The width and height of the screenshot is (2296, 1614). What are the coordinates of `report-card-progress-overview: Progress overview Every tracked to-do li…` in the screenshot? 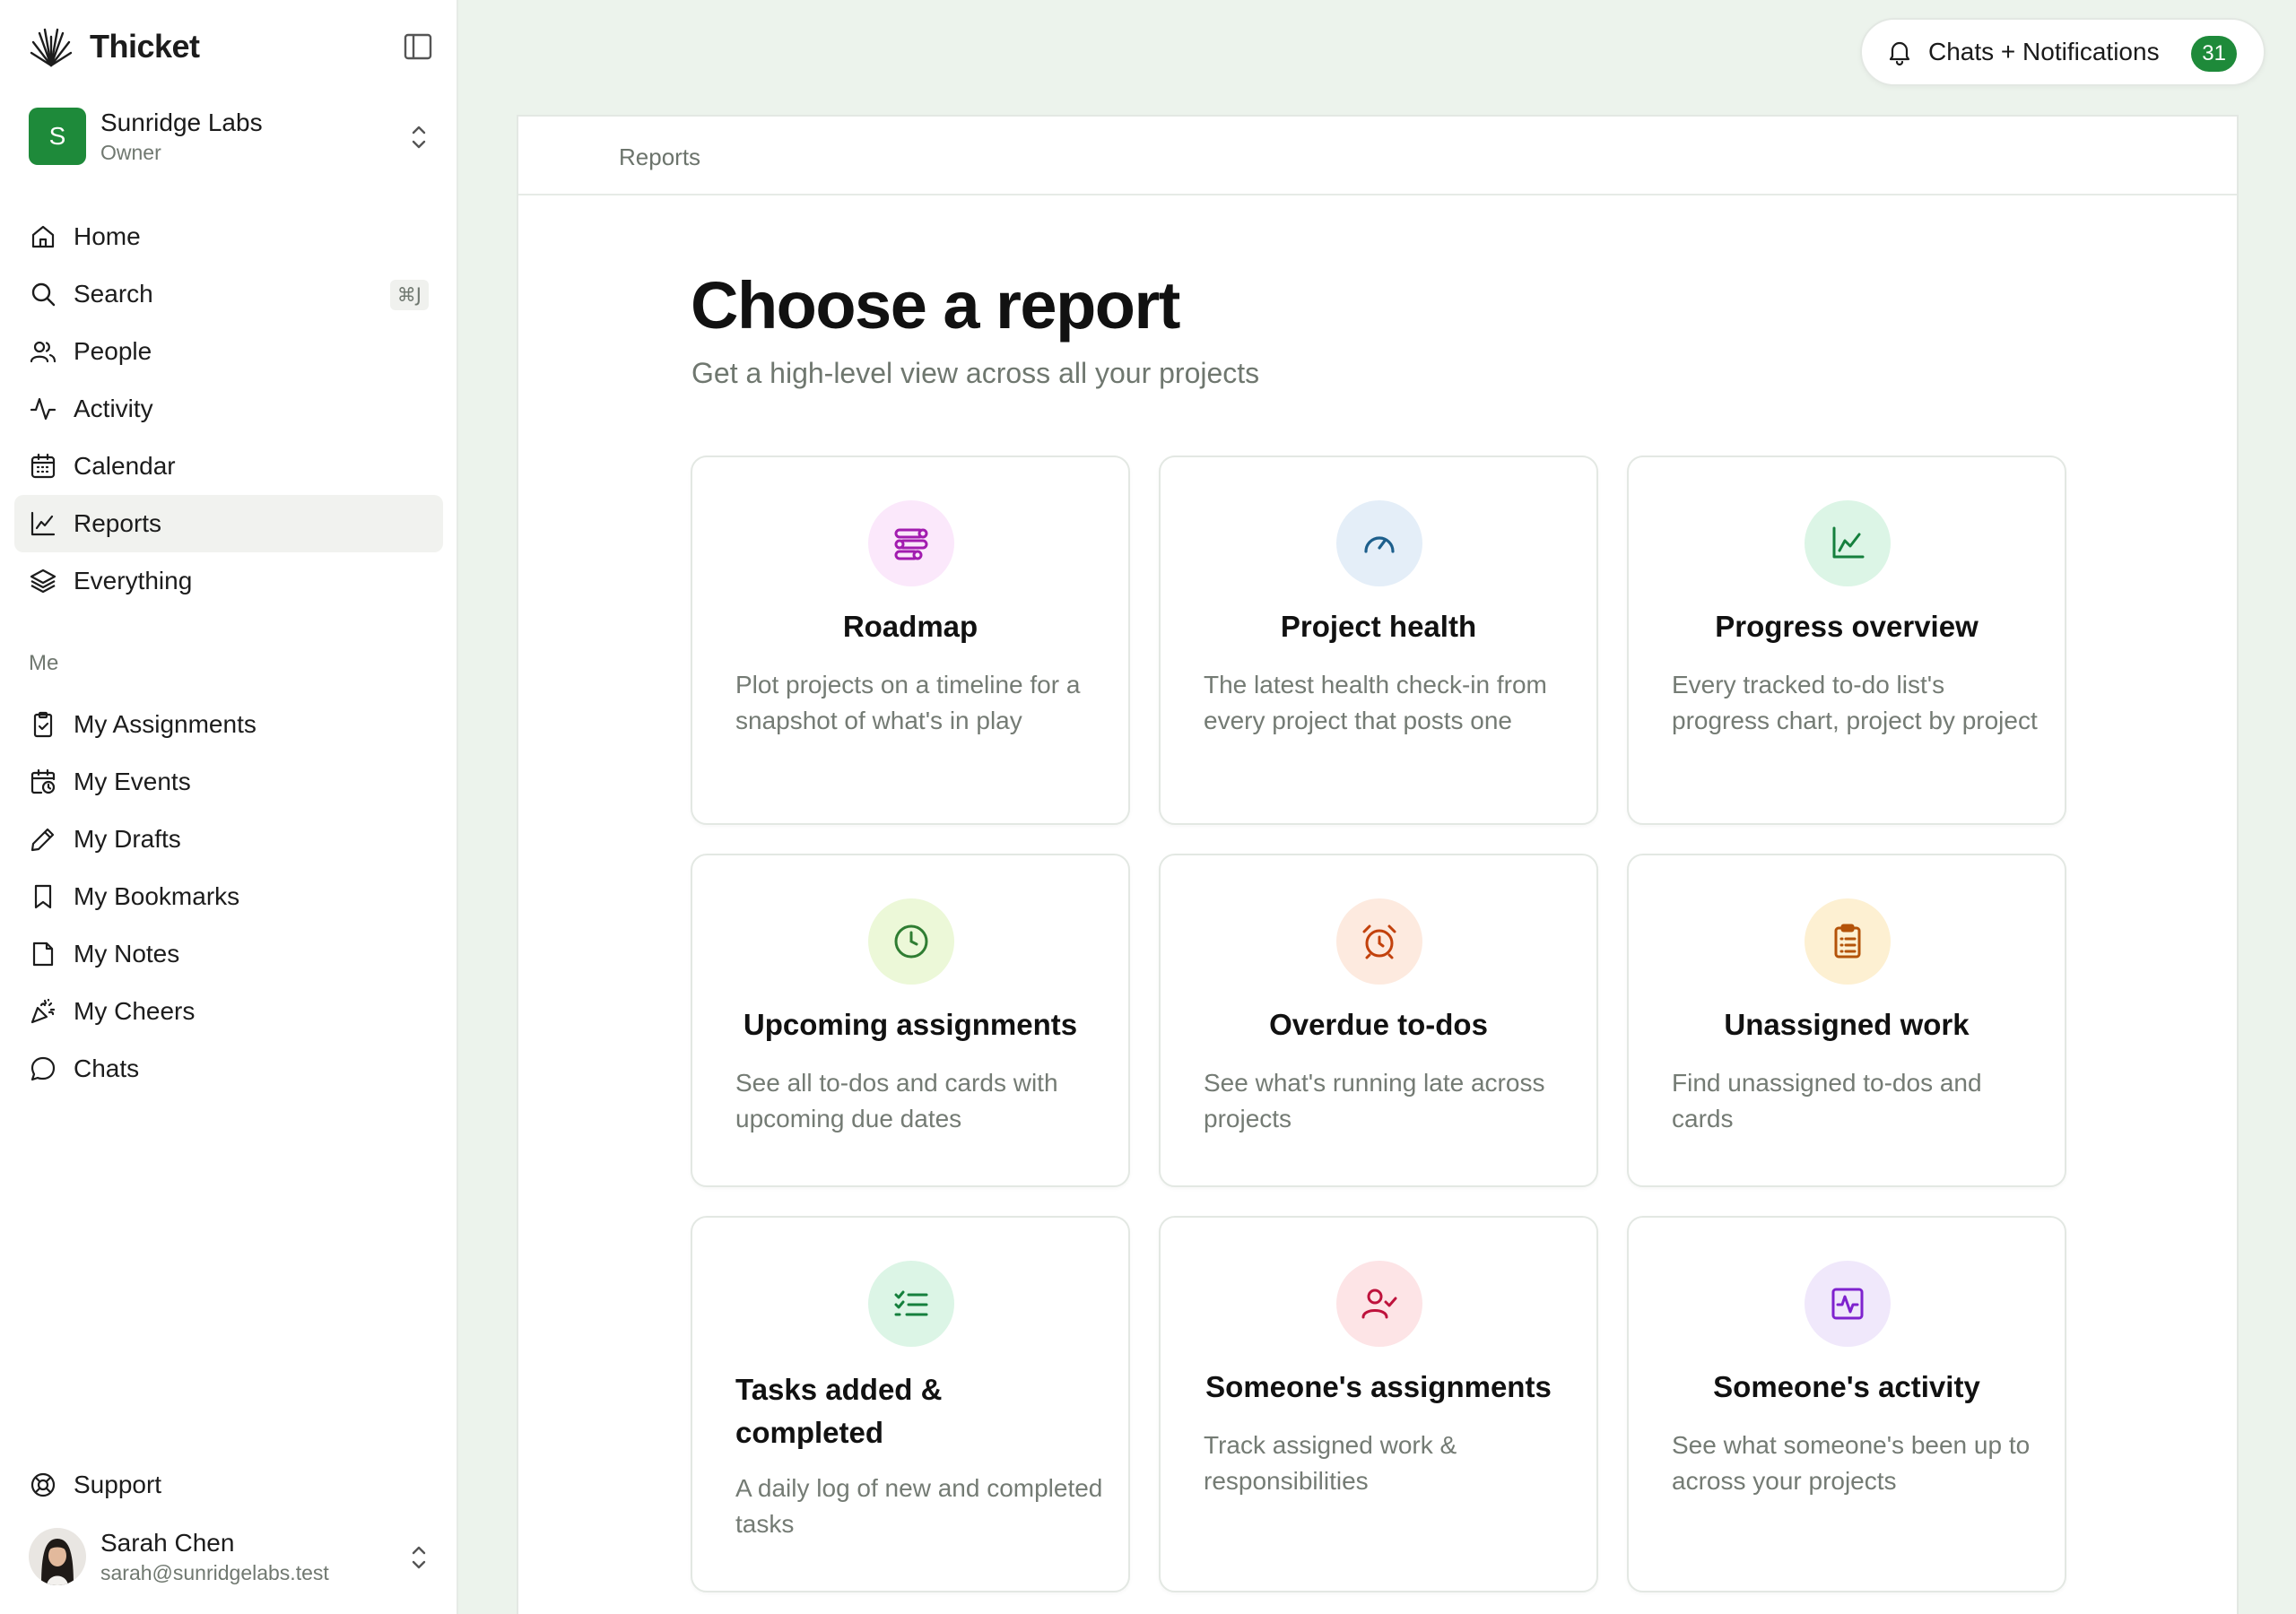 It's located at (1846, 640).